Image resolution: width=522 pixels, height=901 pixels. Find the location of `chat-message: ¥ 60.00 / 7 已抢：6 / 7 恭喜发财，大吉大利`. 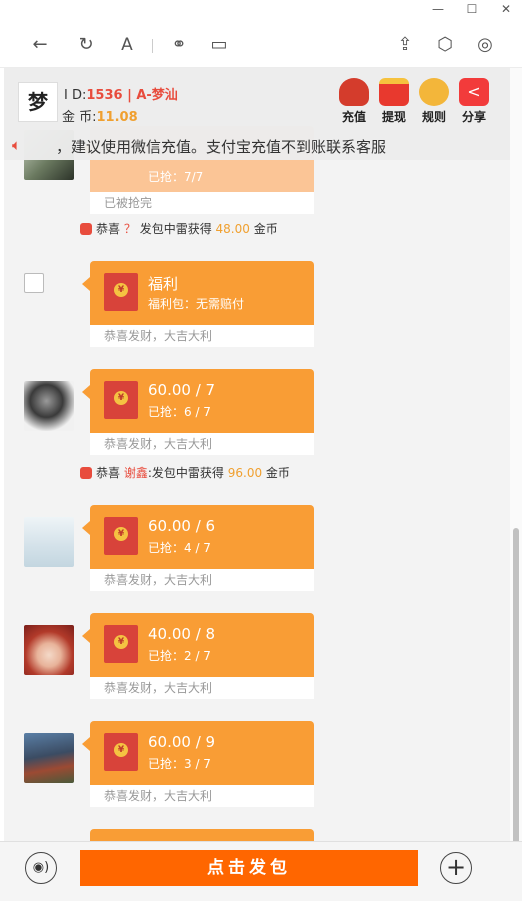

chat-message: ¥ 60.00 / 7 已抢：6 / 7 恭喜发财，大吉大利 is located at coordinates (257, 414).